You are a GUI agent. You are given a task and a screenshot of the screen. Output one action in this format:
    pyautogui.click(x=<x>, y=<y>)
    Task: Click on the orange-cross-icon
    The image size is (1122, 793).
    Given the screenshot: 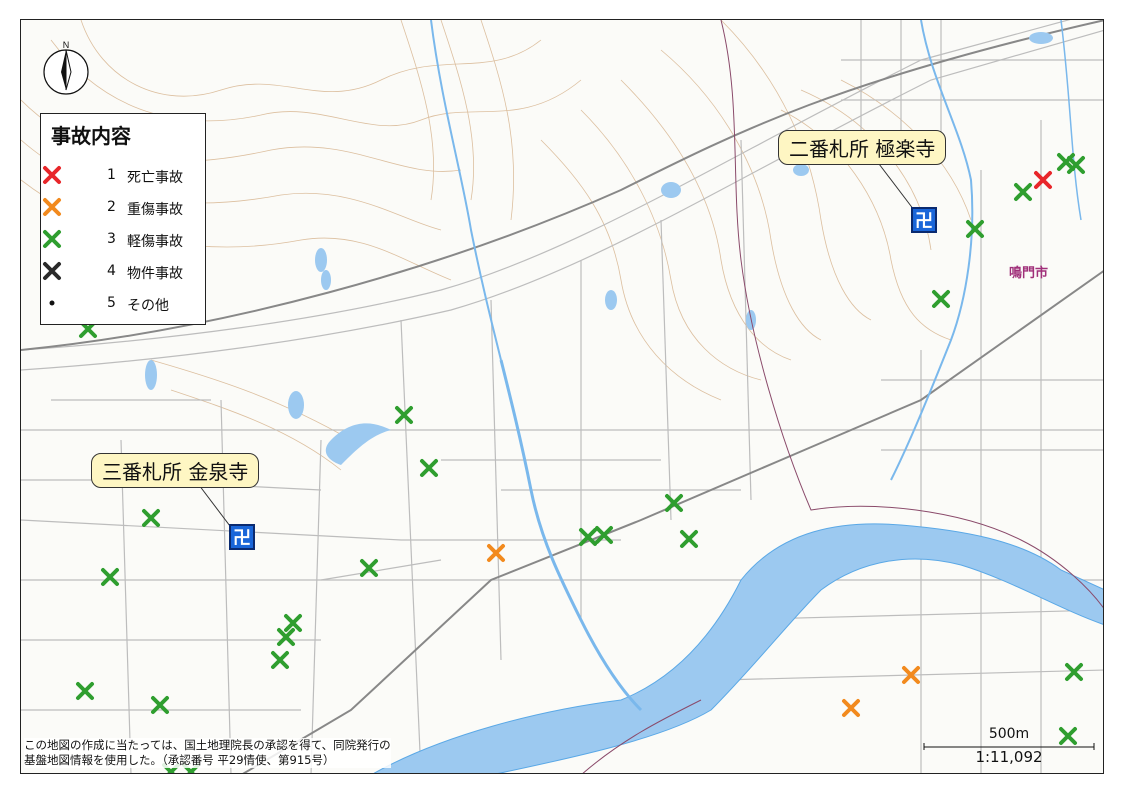 What is the action you would take?
    pyautogui.click(x=52, y=207)
    